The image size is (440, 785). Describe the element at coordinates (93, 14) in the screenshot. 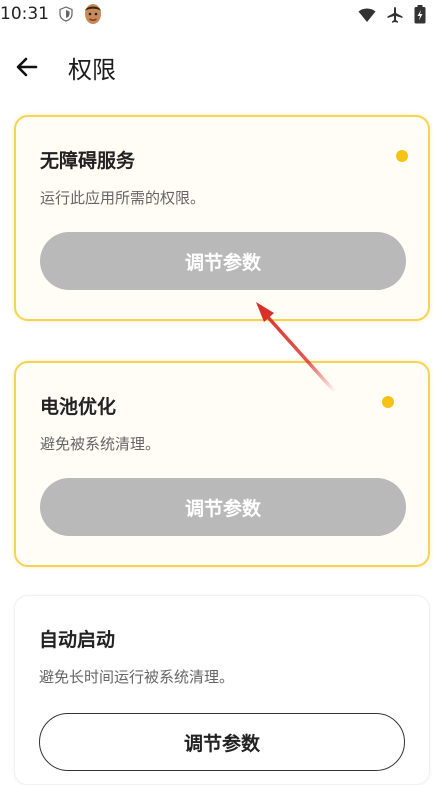

I see `avatar-icon` at that location.